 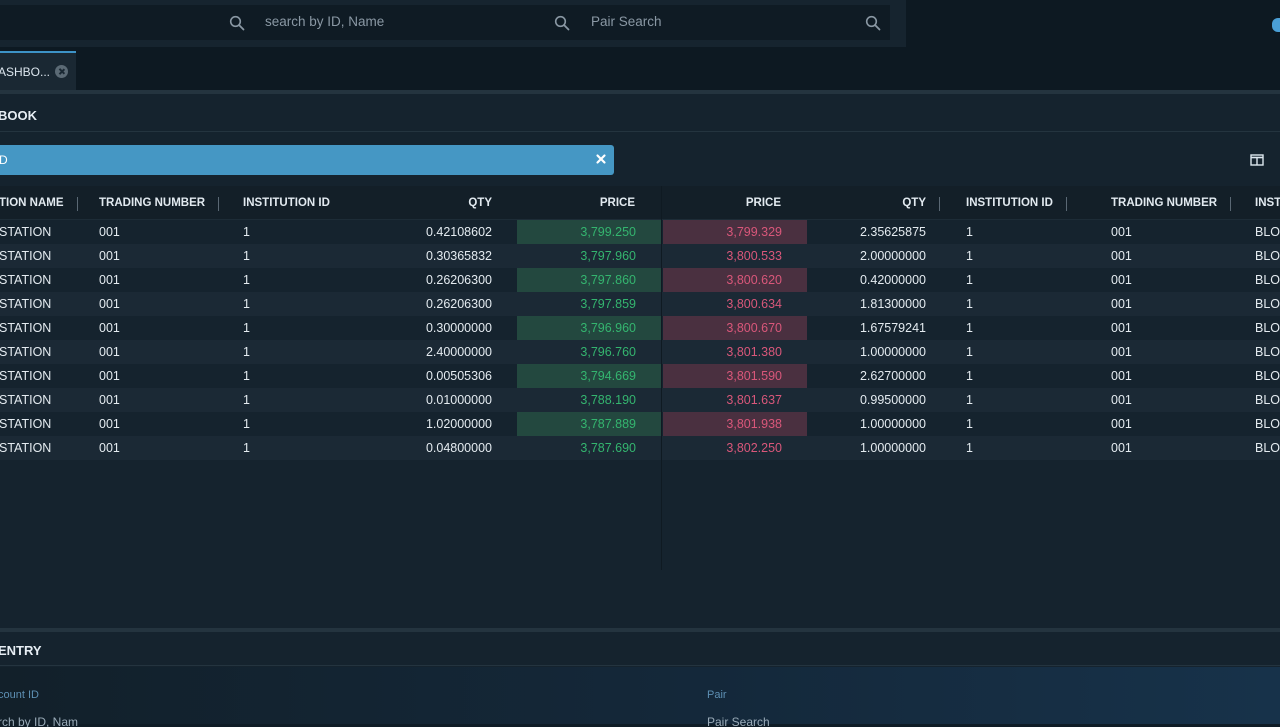 What do you see at coordinates (466, 203) in the screenshot?
I see `header-bid-qty: QTY` at bounding box center [466, 203].